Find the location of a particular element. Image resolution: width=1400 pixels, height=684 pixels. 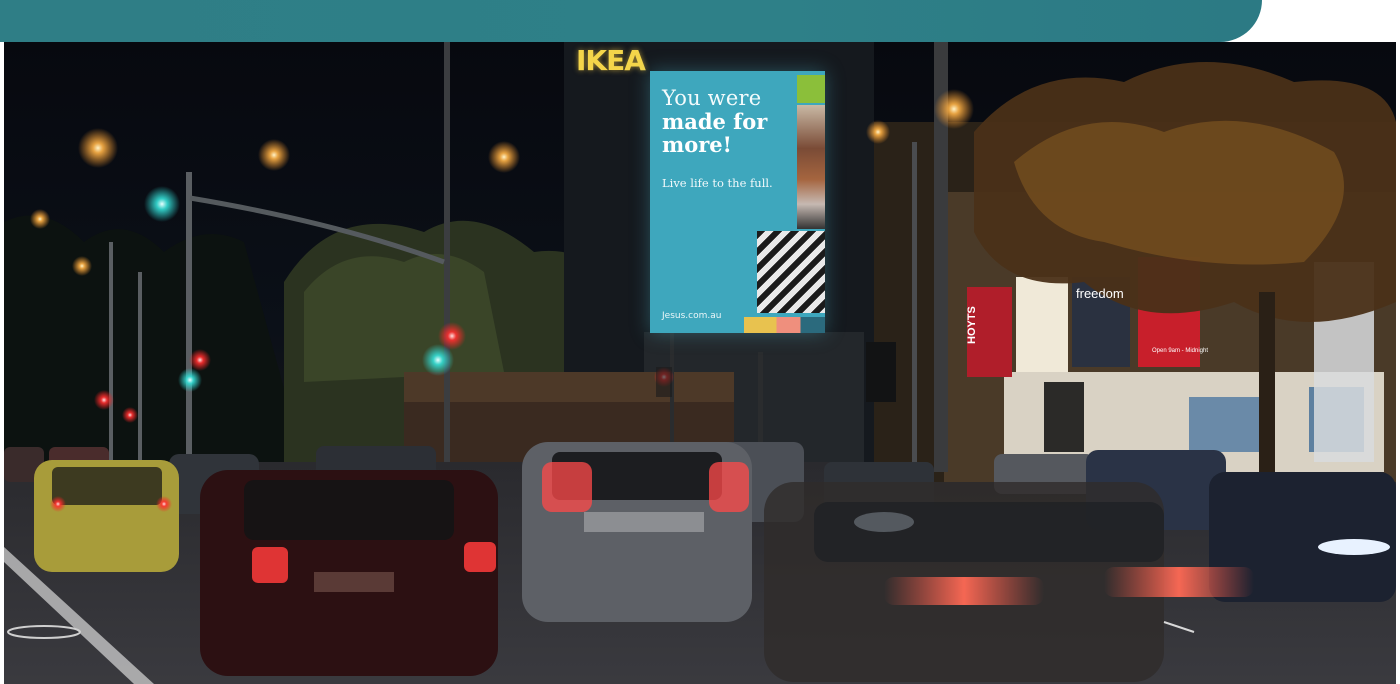

banner-shape is located at coordinates (631, 21).